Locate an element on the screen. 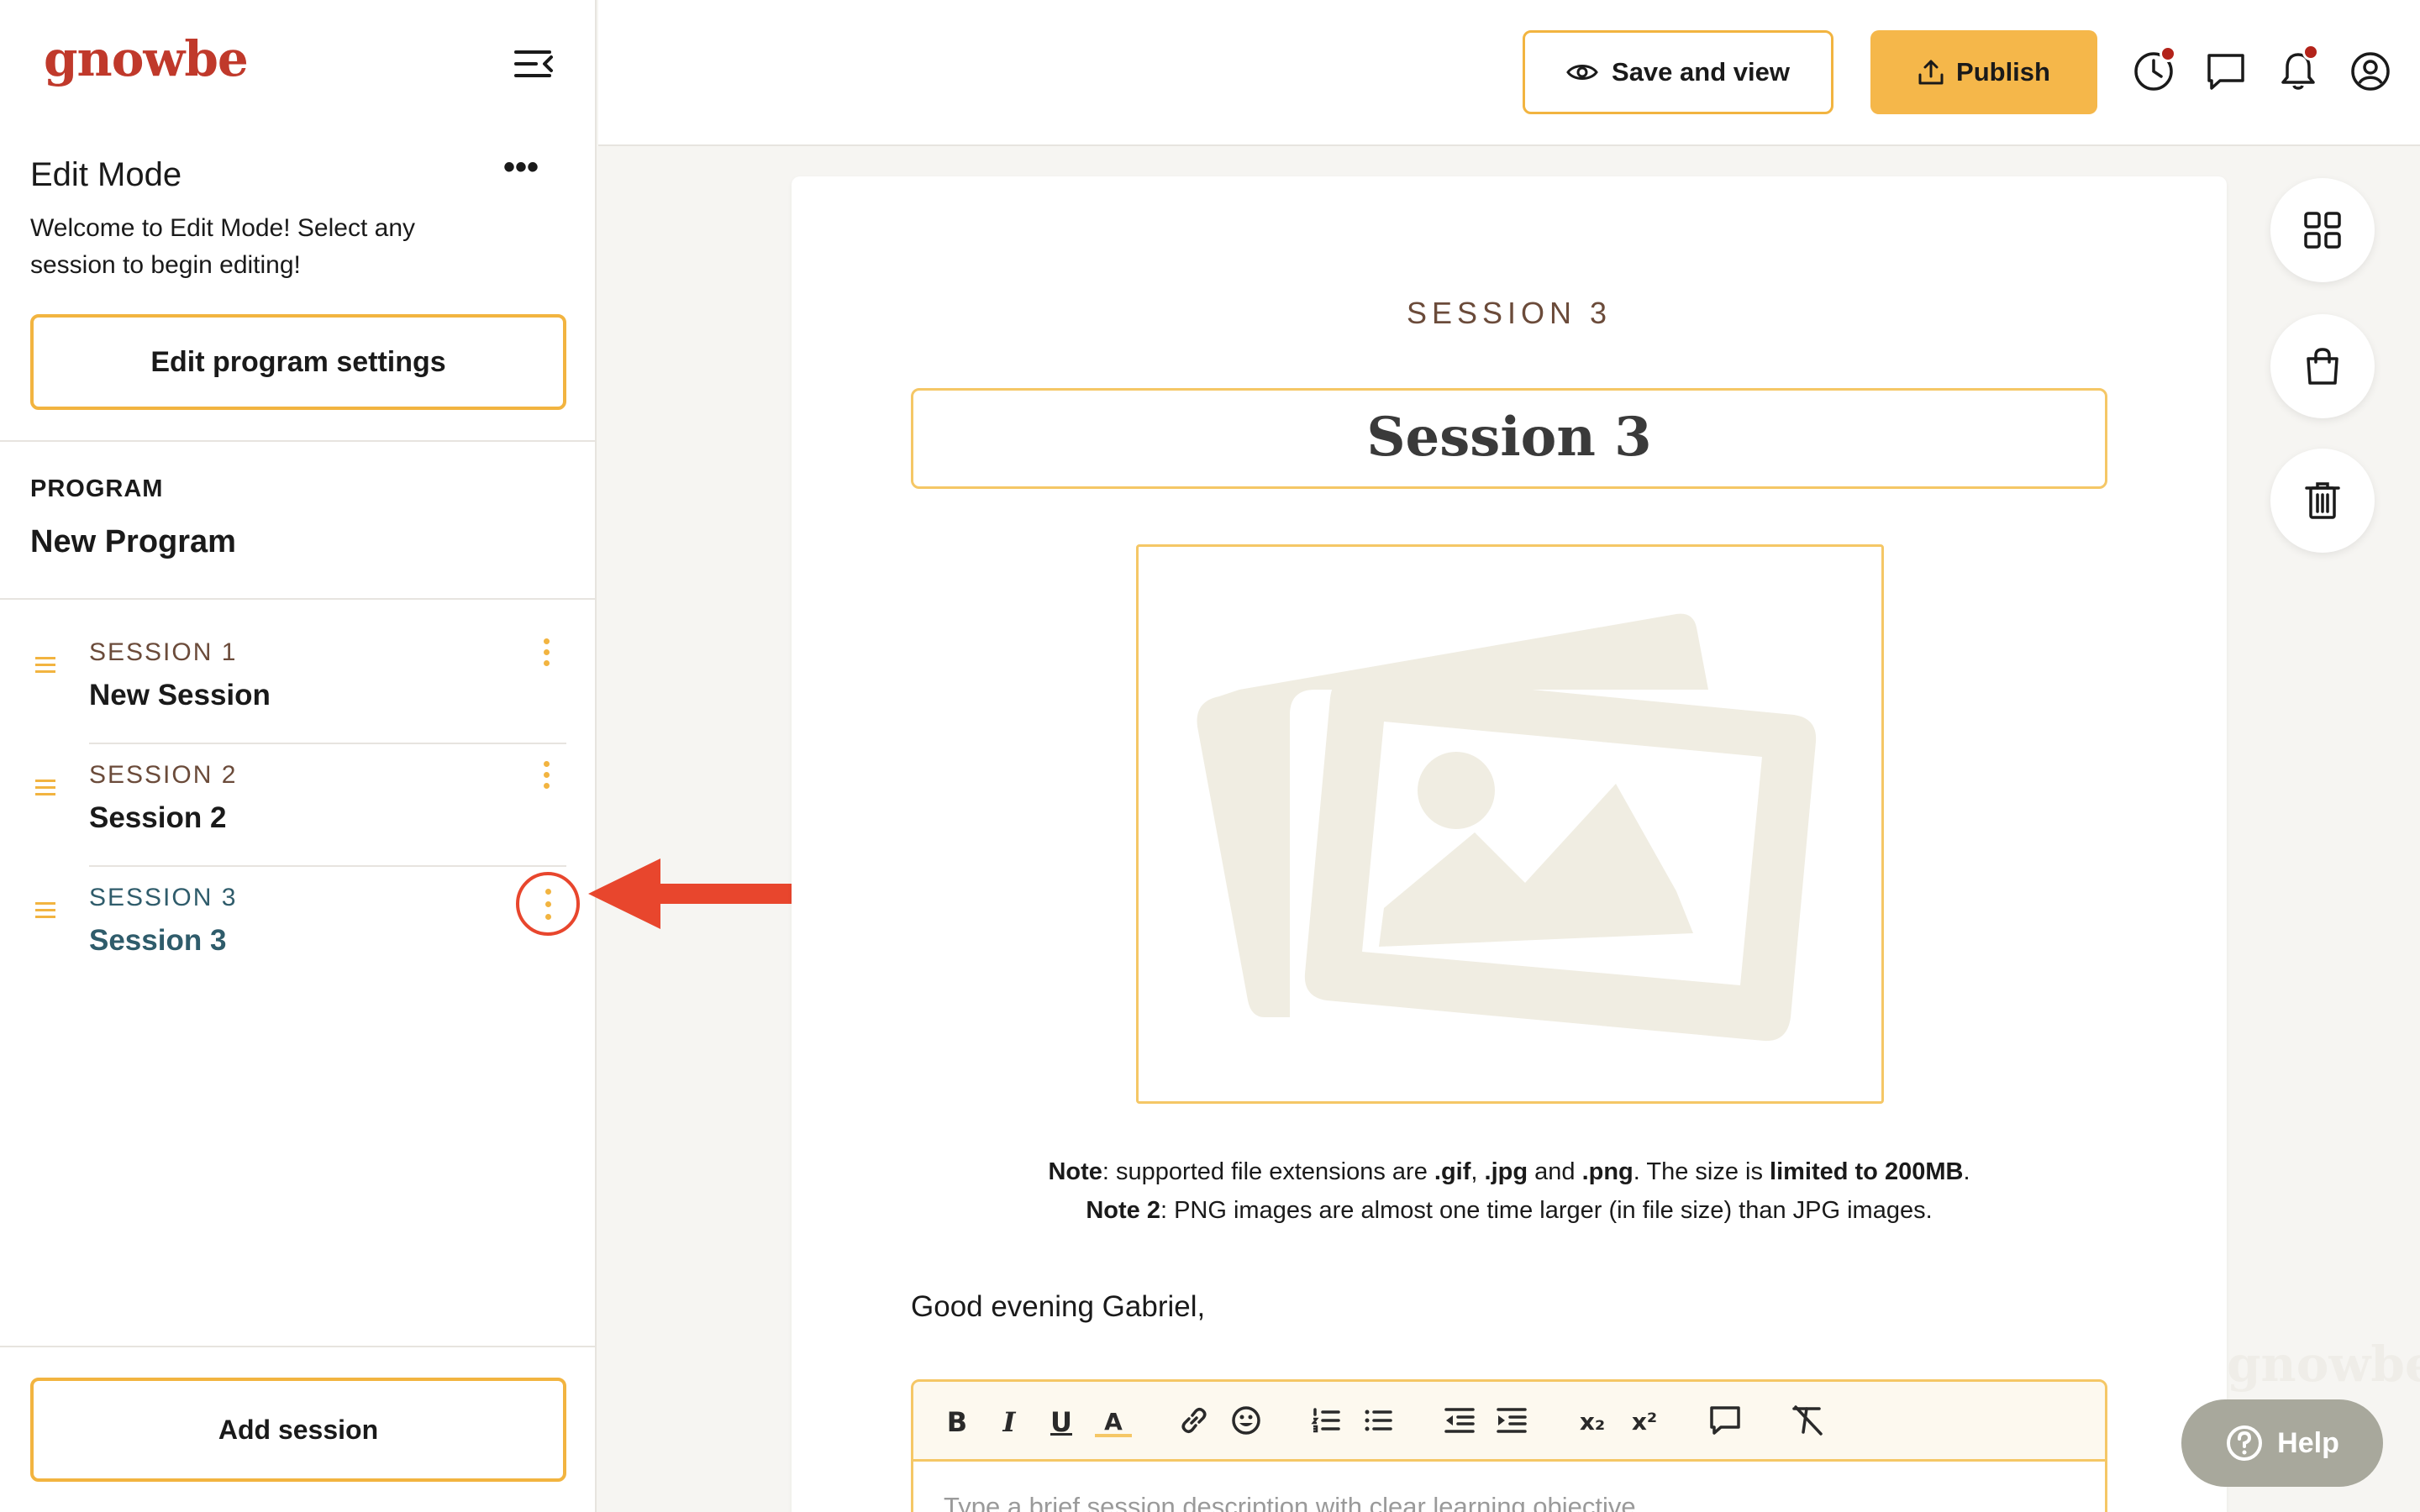  shopping-bag-icon is located at coordinates (2323, 366).